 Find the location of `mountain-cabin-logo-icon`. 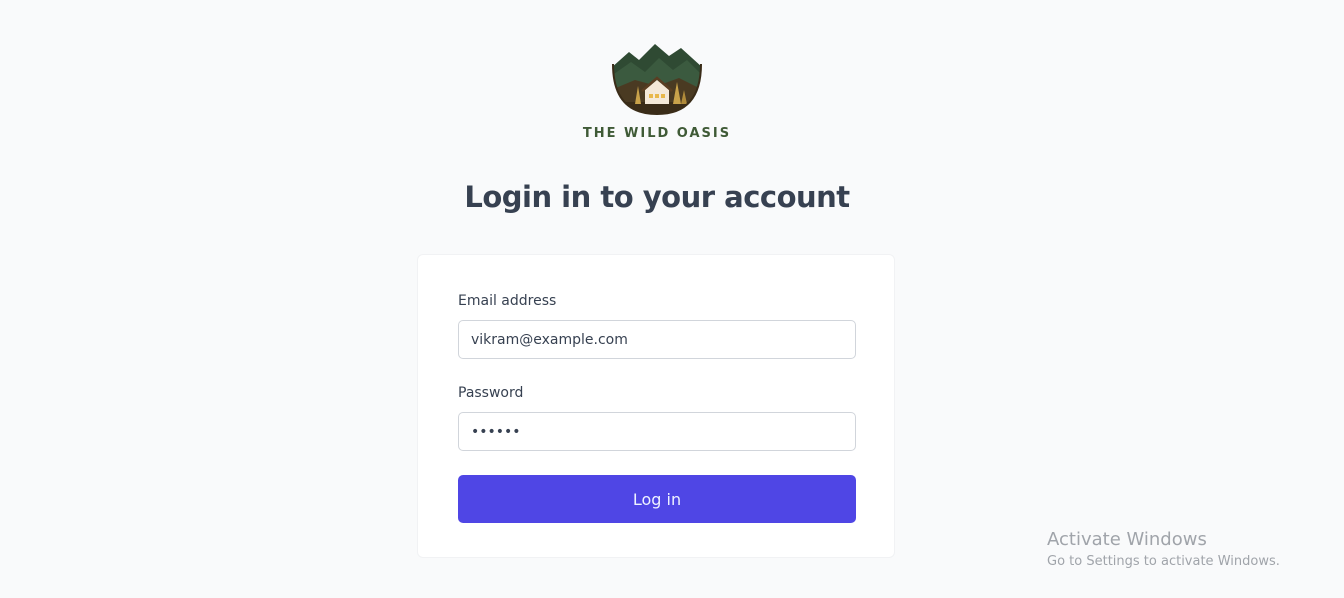

mountain-cabin-logo-icon is located at coordinates (657, 79).